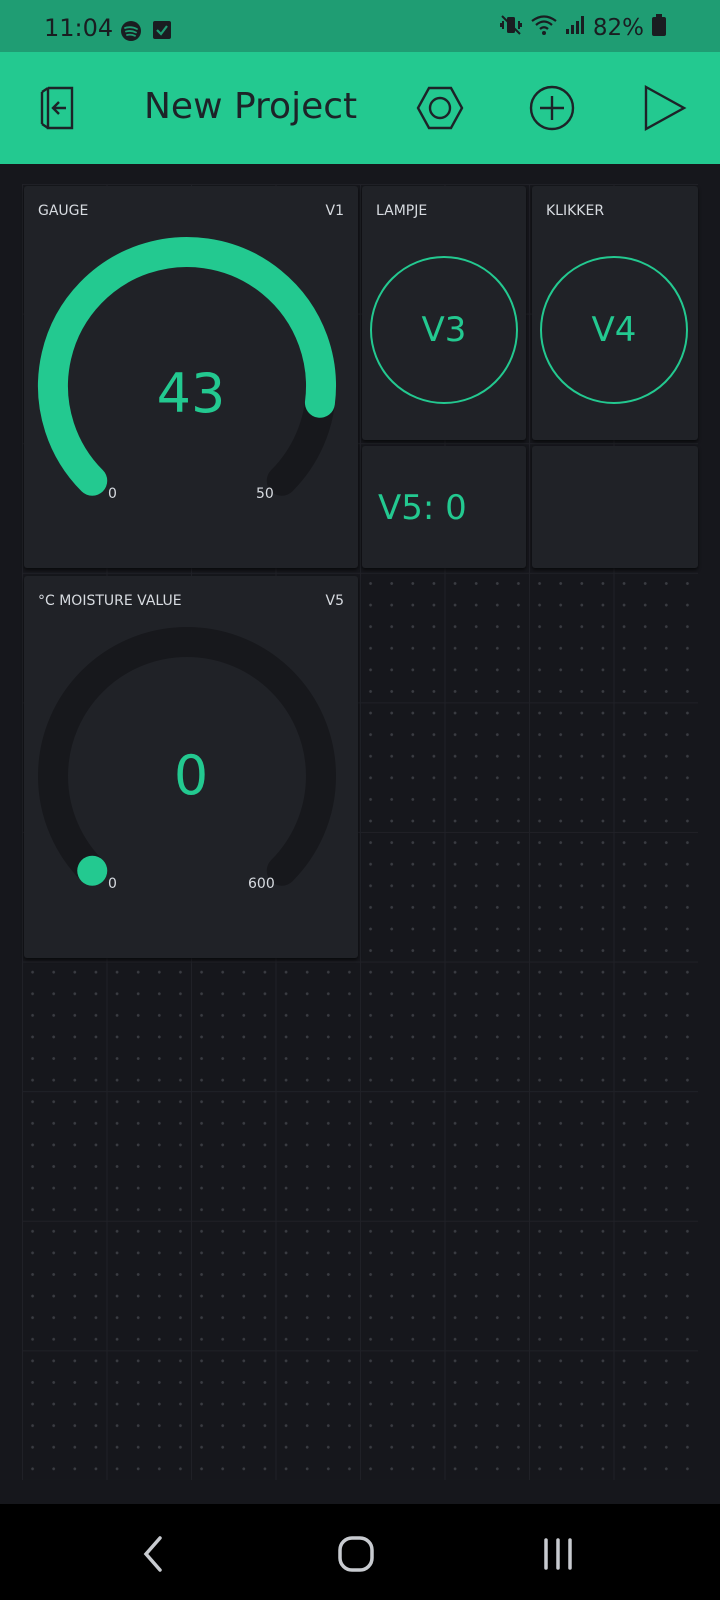  I want to click on battery-percent: 82%, so click(618, 28).